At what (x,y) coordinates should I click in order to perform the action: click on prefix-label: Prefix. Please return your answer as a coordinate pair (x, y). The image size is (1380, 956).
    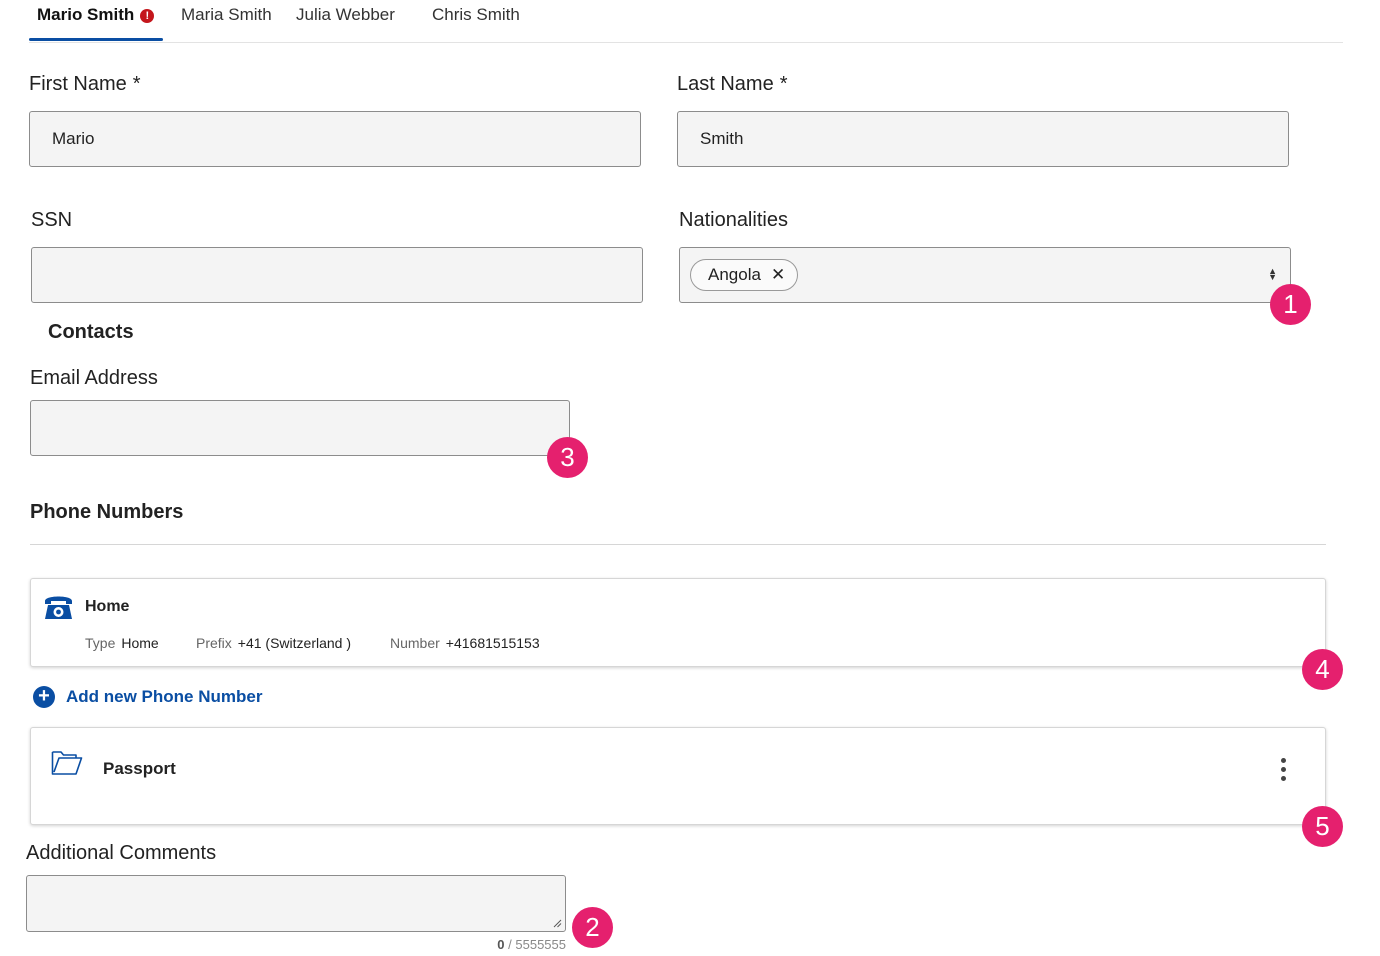
    Looking at the image, I should click on (214, 643).